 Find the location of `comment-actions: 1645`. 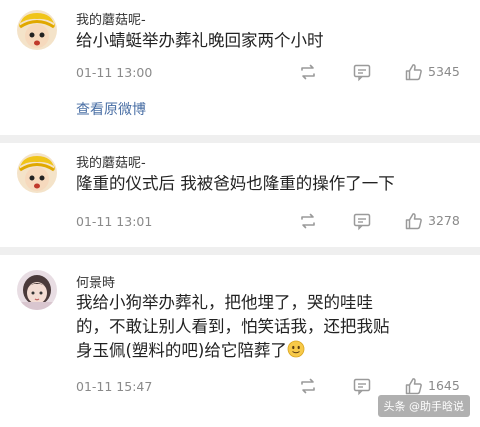

comment-actions: 1645 is located at coordinates (240, 386).